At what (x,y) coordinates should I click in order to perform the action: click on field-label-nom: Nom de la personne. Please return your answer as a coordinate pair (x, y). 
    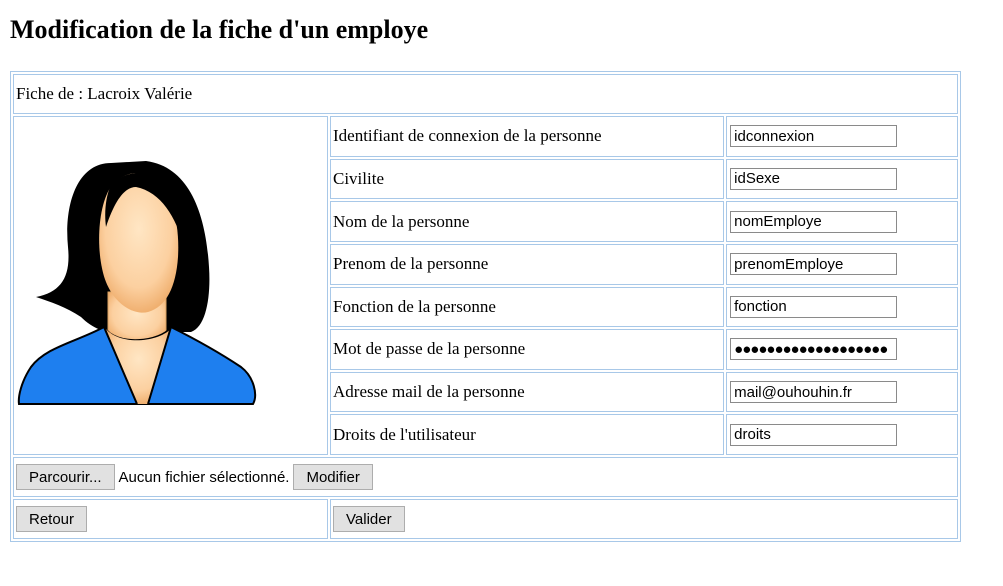
    Looking at the image, I should click on (527, 221).